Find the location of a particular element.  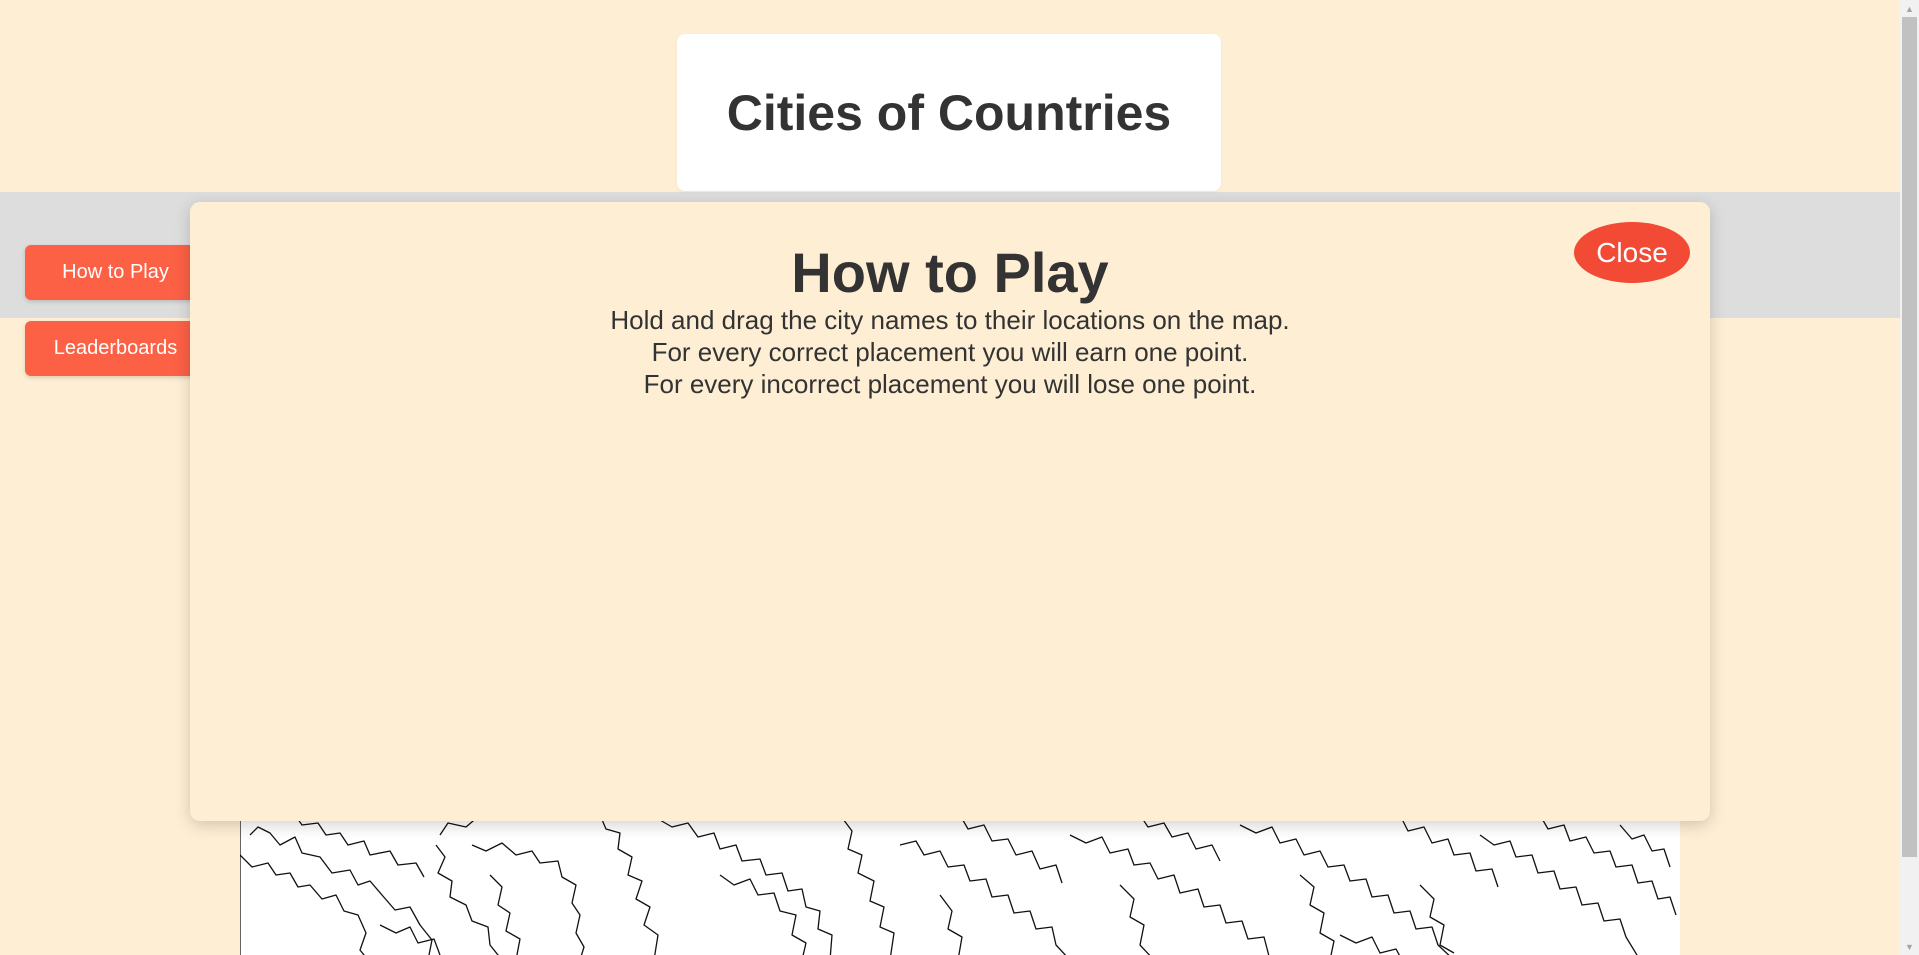

scroll-up-arrow-icon: ▲ is located at coordinates (1909, 8).